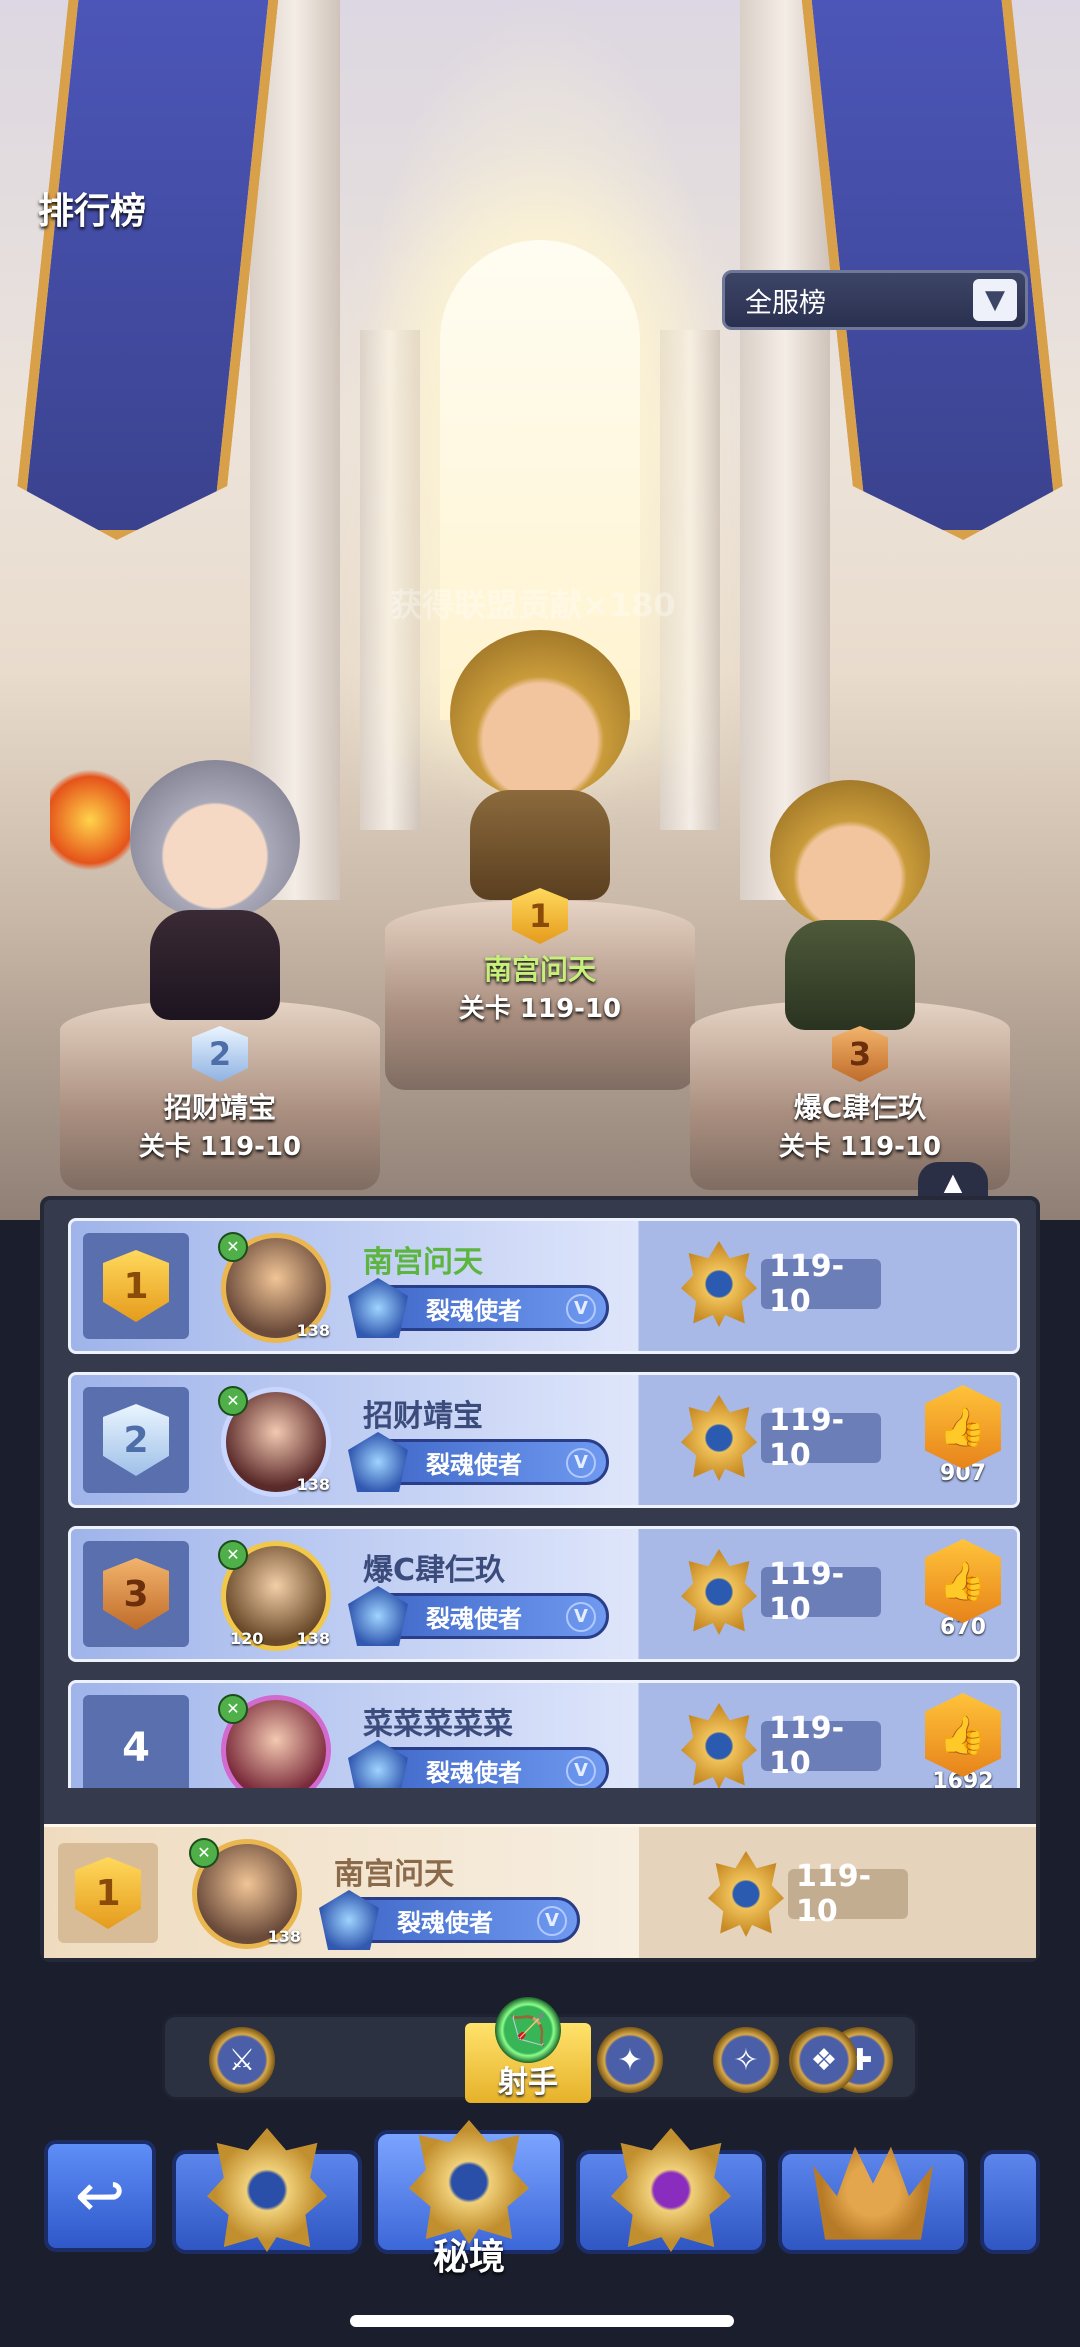  Describe the element at coordinates (92, 211) in the screenshot. I see `page-title: 排行榜` at that location.